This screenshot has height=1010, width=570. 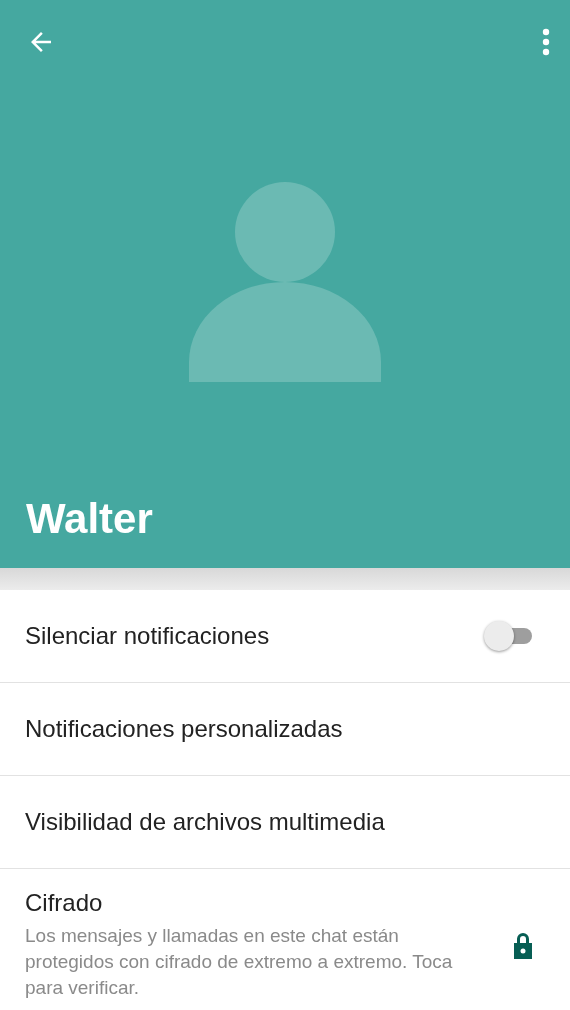 What do you see at coordinates (147, 636) in the screenshot?
I see `setting-label: Silenciar notificaciones` at bounding box center [147, 636].